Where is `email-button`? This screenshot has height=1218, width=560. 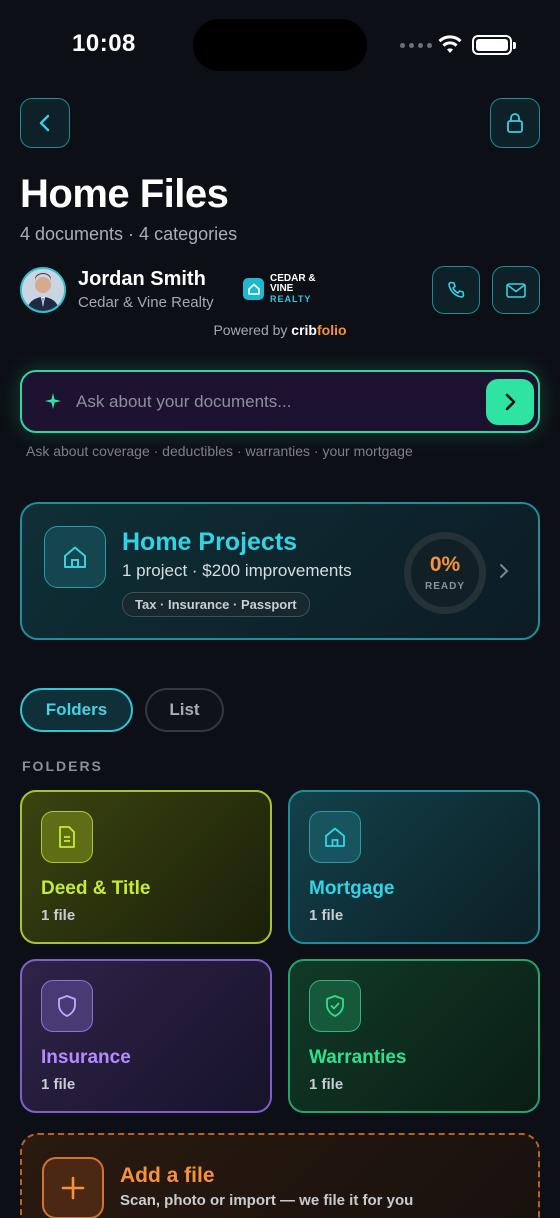 email-button is located at coordinates (516, 290).